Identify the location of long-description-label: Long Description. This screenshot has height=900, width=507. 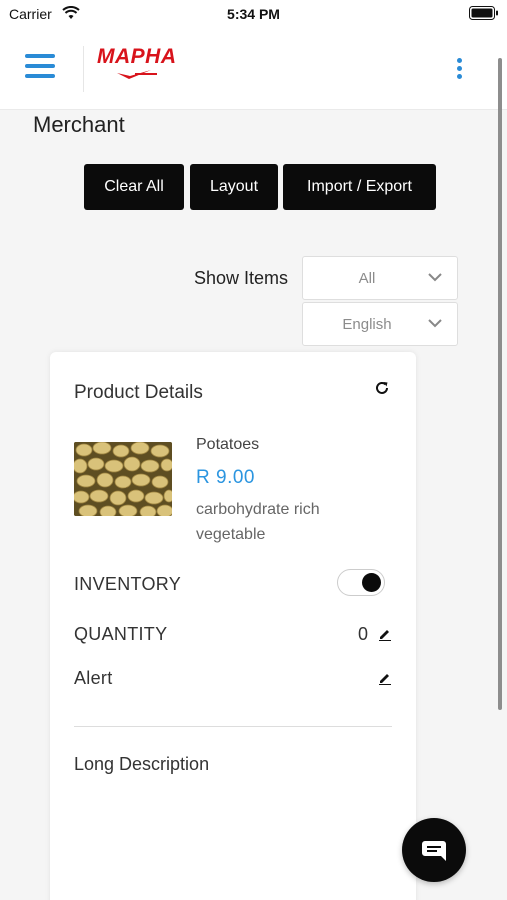
(142, 764).